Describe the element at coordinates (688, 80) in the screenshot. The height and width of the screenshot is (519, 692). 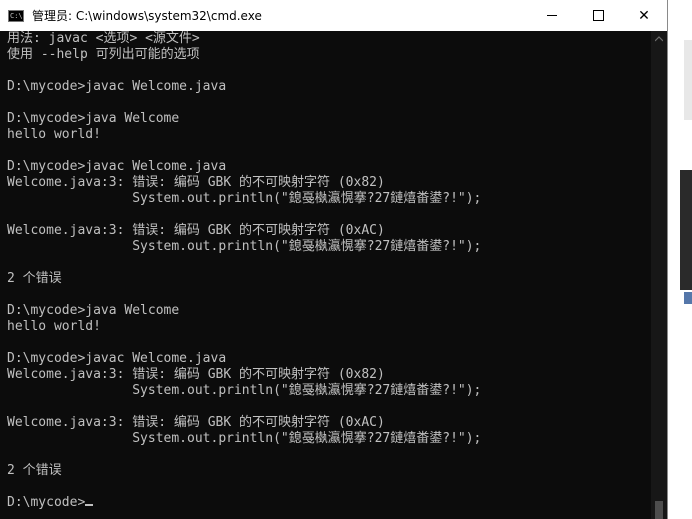
I see `background-window-panel` at that location.